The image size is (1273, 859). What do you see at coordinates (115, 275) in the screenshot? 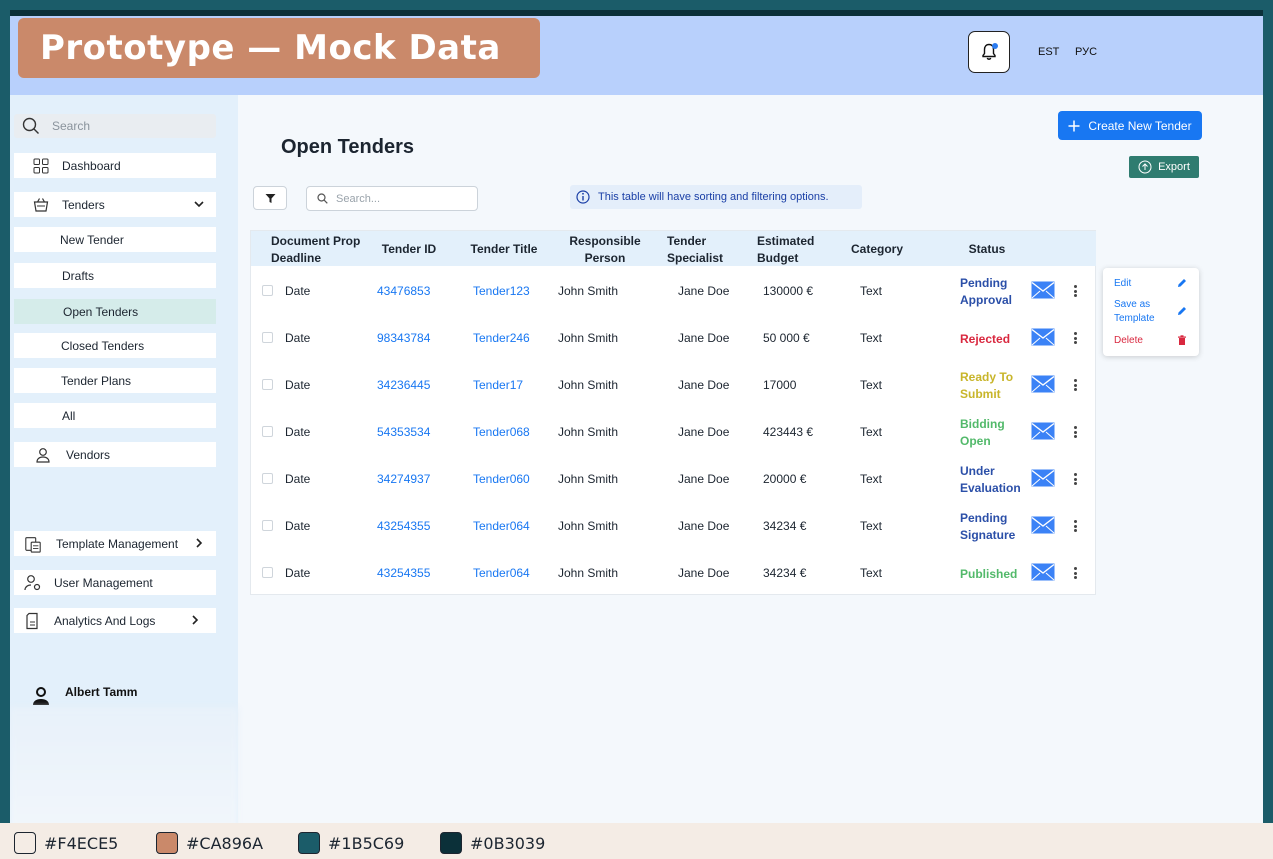
I see `sidebar-item-drafts: Drafts` at bounding box center [115, 275].